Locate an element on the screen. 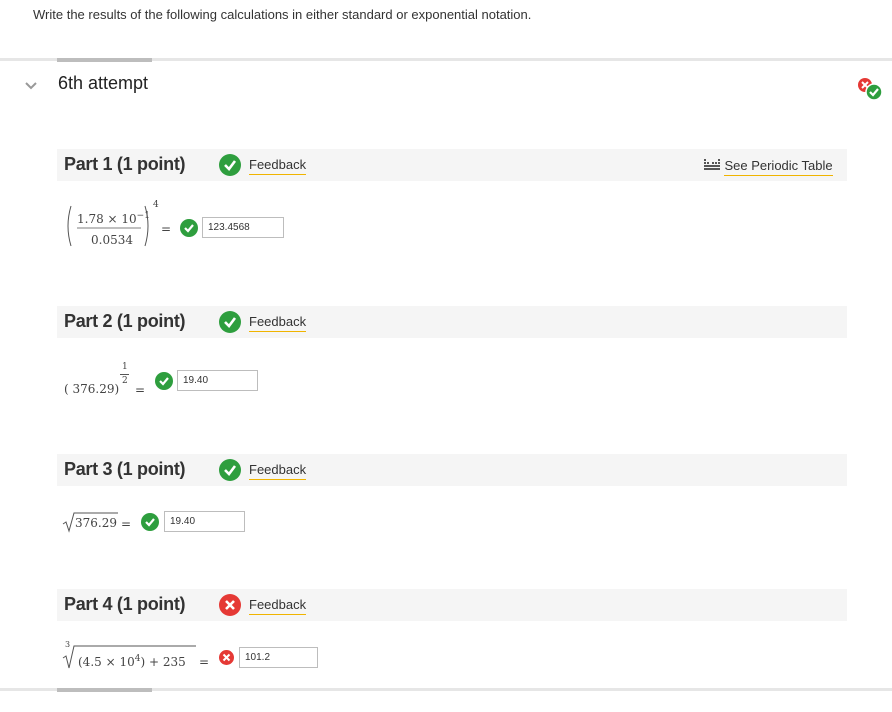  part-2-title: Part 2 (1 point) is located at coordinates (125, 321).